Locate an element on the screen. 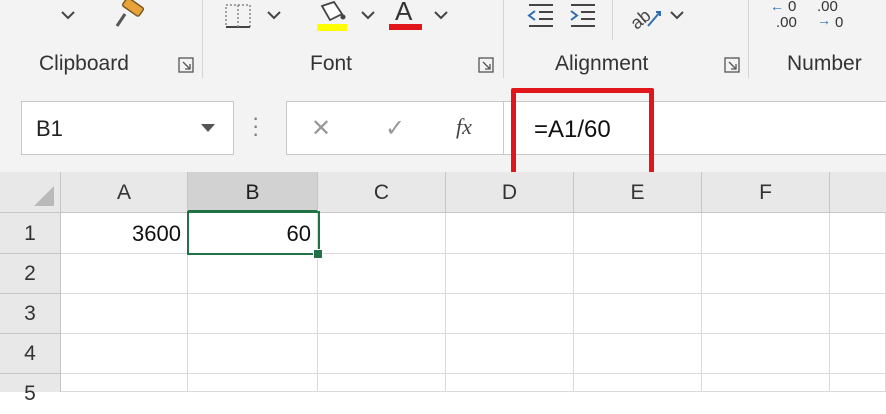 The height and width of the screenshot is (414, 886). cell-e3 is located at coordinates (638, 314).